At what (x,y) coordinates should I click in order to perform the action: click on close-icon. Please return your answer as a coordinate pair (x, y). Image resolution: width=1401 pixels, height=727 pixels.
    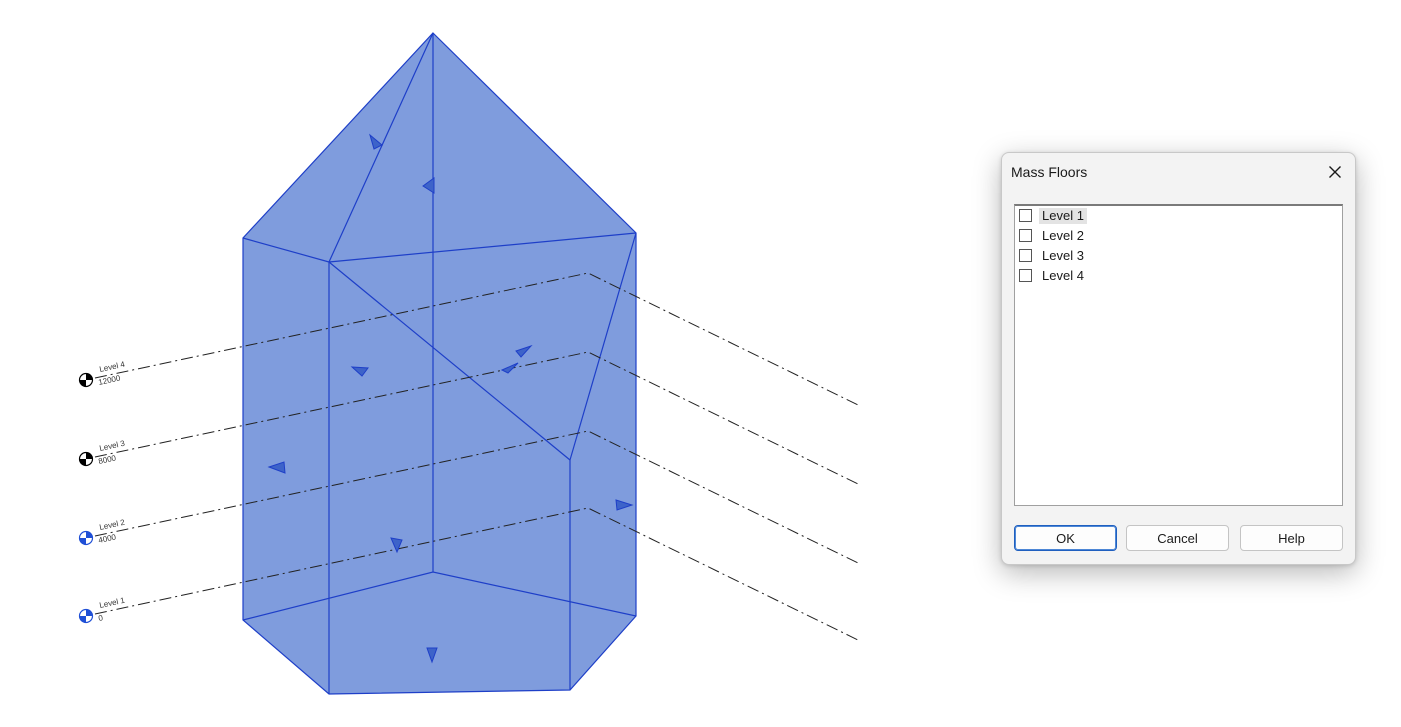
    Looking at the image, I should click on (1335, 172).